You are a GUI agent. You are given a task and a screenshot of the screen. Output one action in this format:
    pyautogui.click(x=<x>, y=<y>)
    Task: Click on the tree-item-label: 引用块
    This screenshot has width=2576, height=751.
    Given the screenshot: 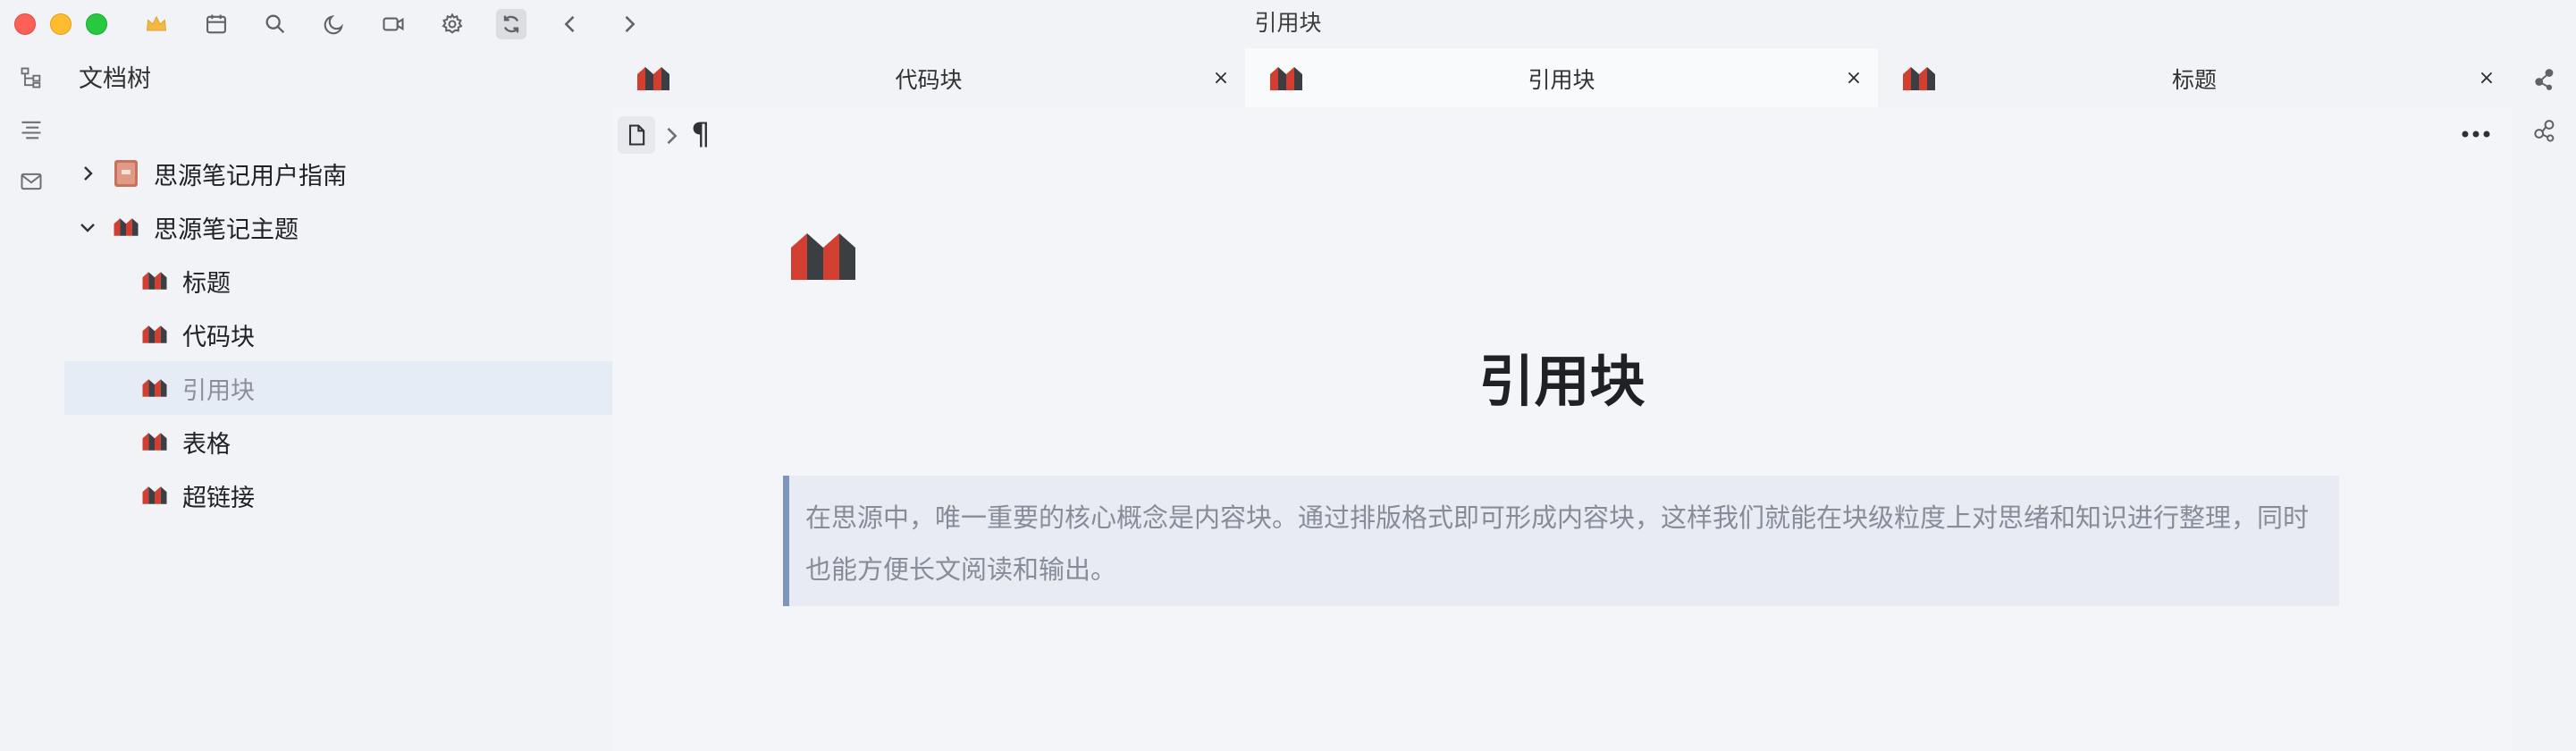 What is the action you would take?
    pyautogui.click(x=219, y=390)
    